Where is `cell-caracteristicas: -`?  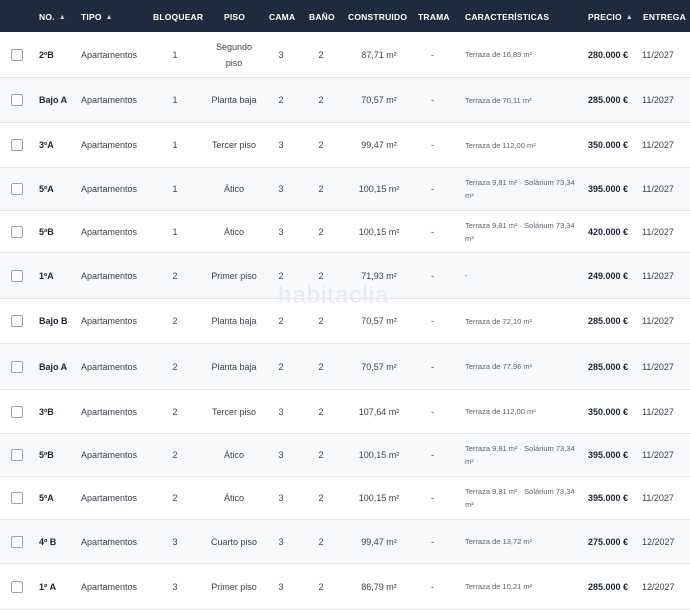 cell-caracteristicas: - is located at coordinates (466, 275).